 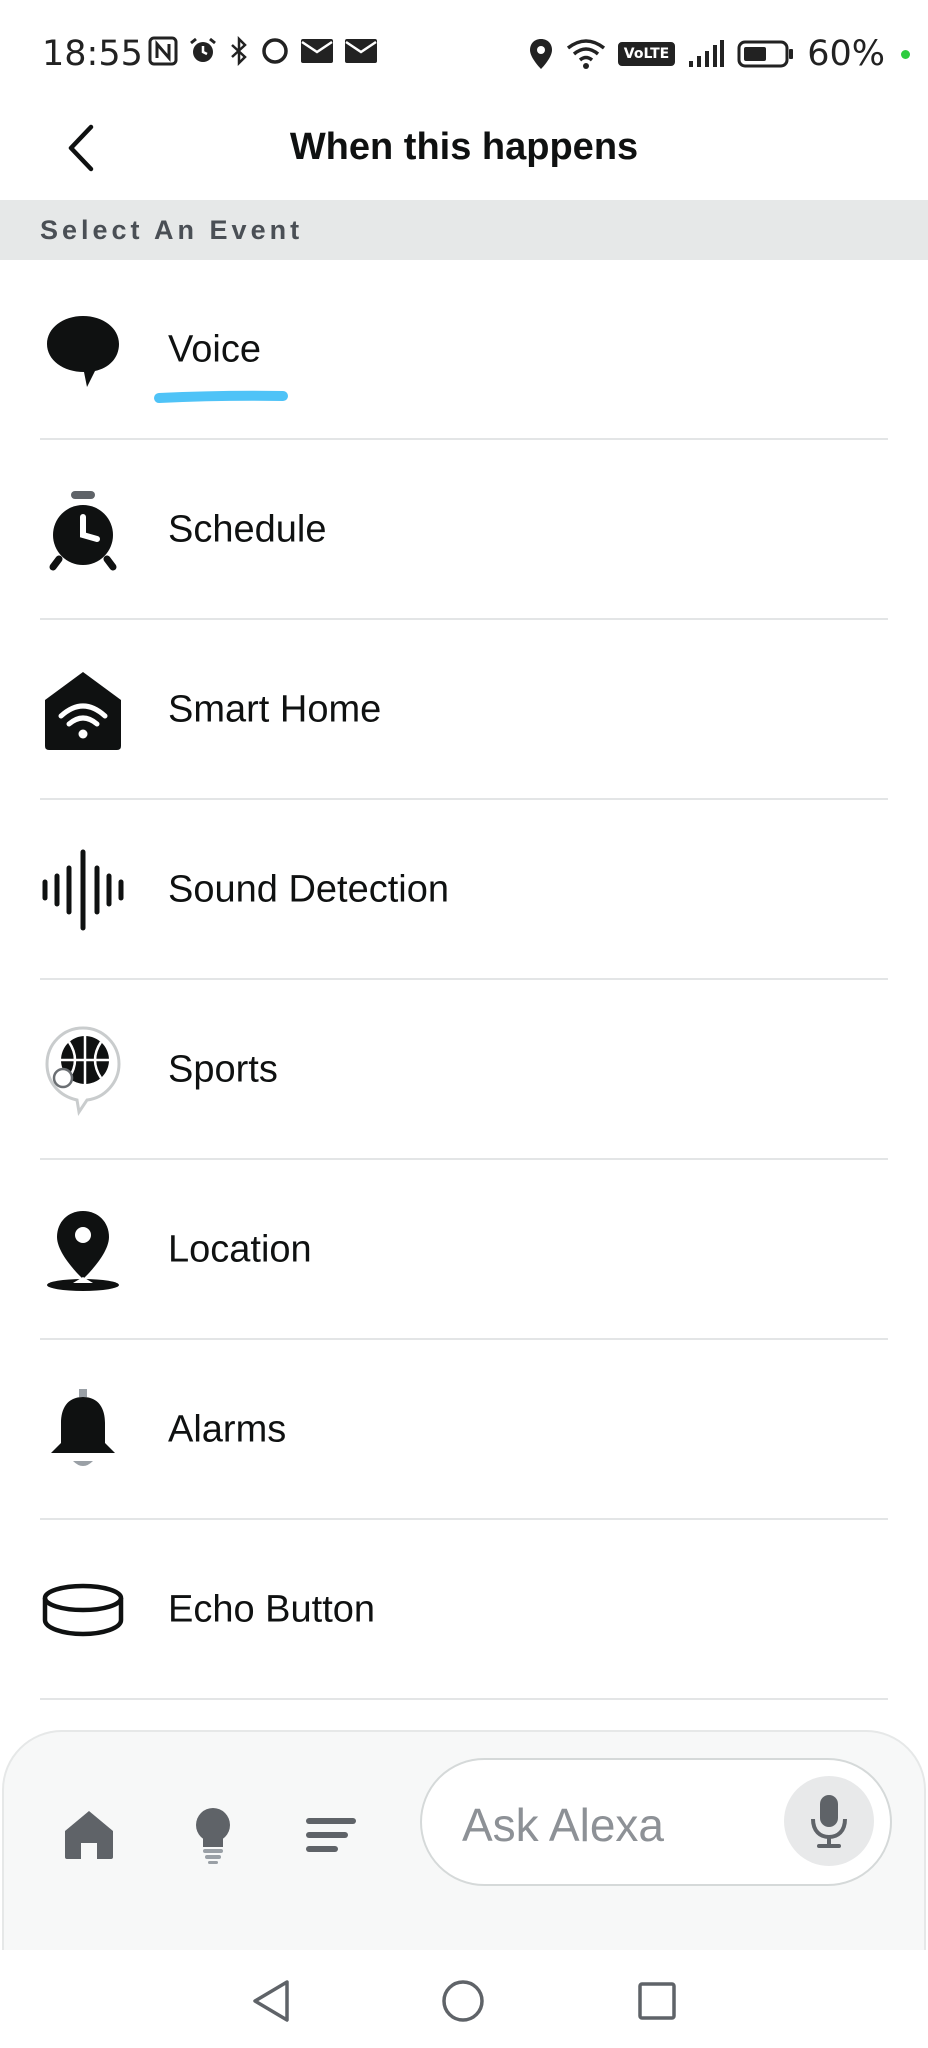 What do you see at coordinates (464, 230) in the screenshot?
I see `section-header: Select An Event` at bounding box center [464, 230].